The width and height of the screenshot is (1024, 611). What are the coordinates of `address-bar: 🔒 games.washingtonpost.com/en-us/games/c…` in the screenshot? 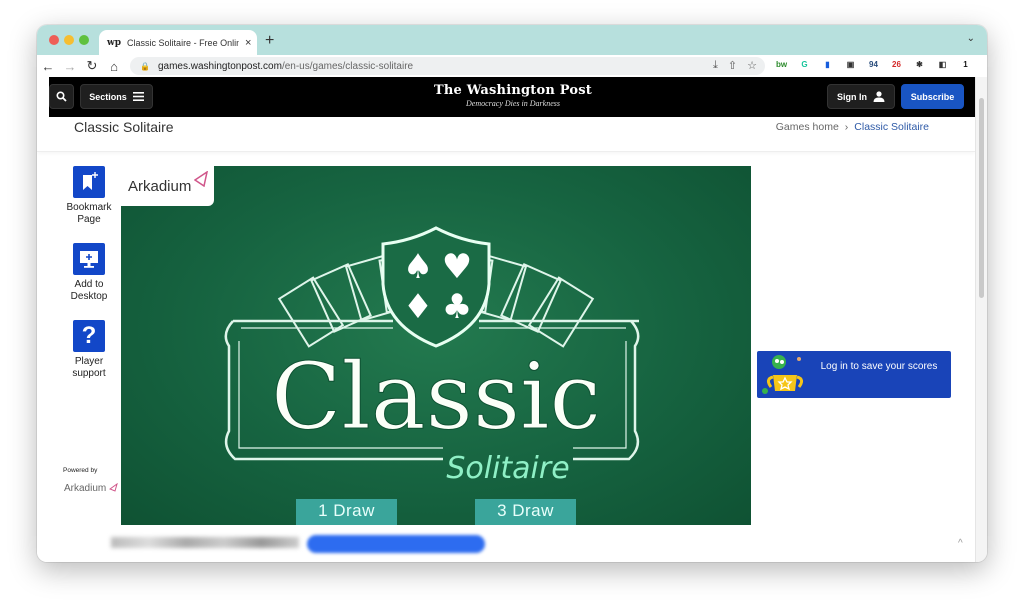 It's located at (447, 66).